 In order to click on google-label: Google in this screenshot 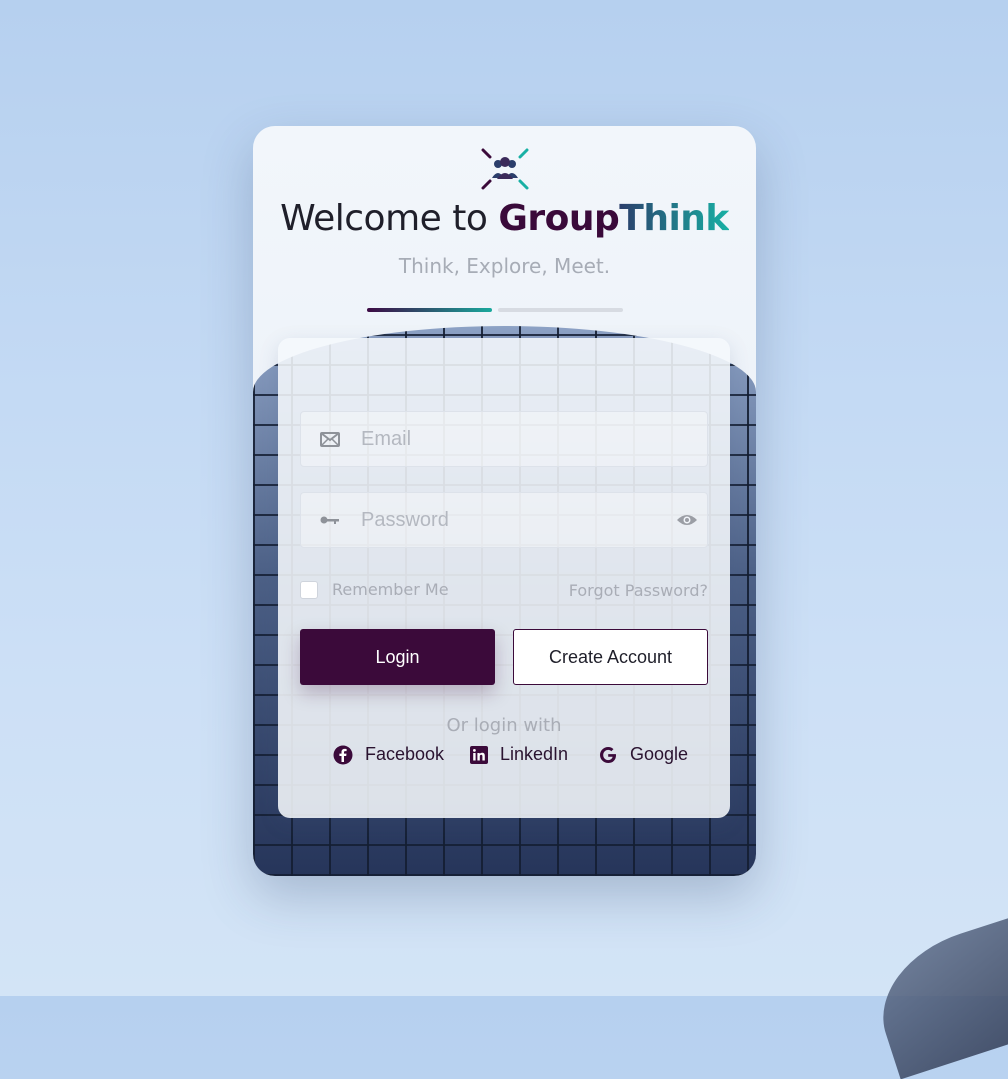, I will do `click(659, 754)`.